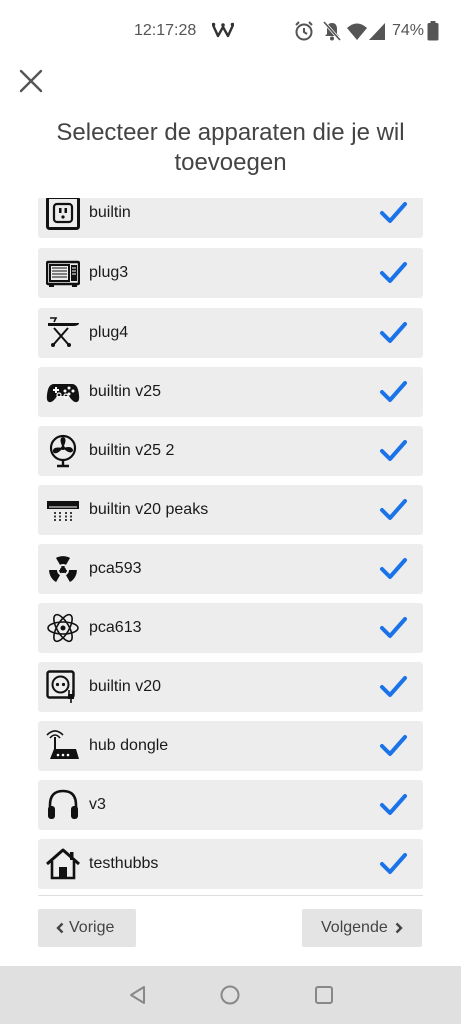 Image resolution: width=461 pixels, height=1024 pixels. I want to click on ironing-board-icon, so click(63, 332).